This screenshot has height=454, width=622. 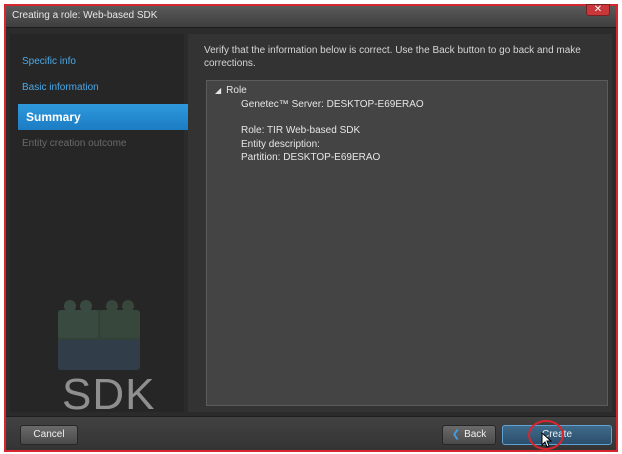 I want to click on chevron-left-icon: ❮, so click(x=456, y=434).